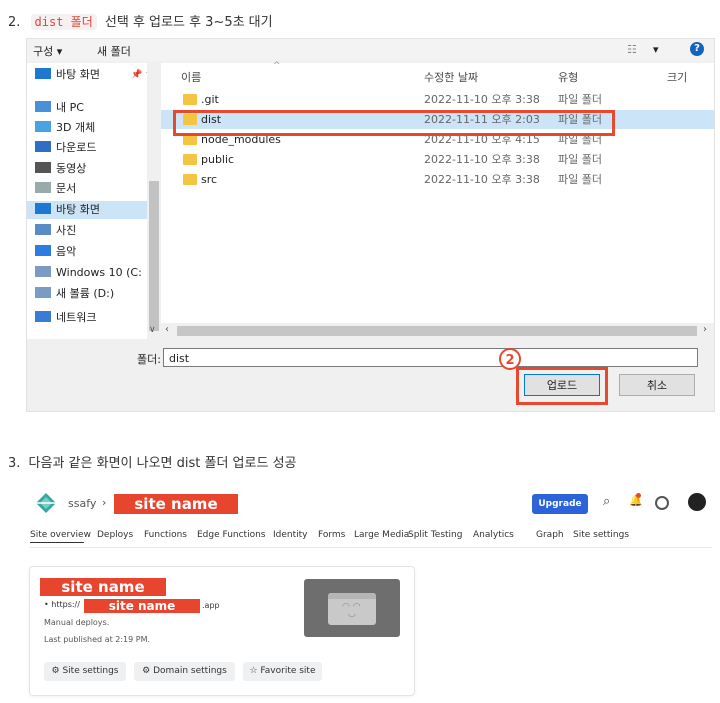 The image size is (720, 703). Describe the element at coordinates (66, 188) in the screenshot. I see `nav-item-label: 문서` at that location.